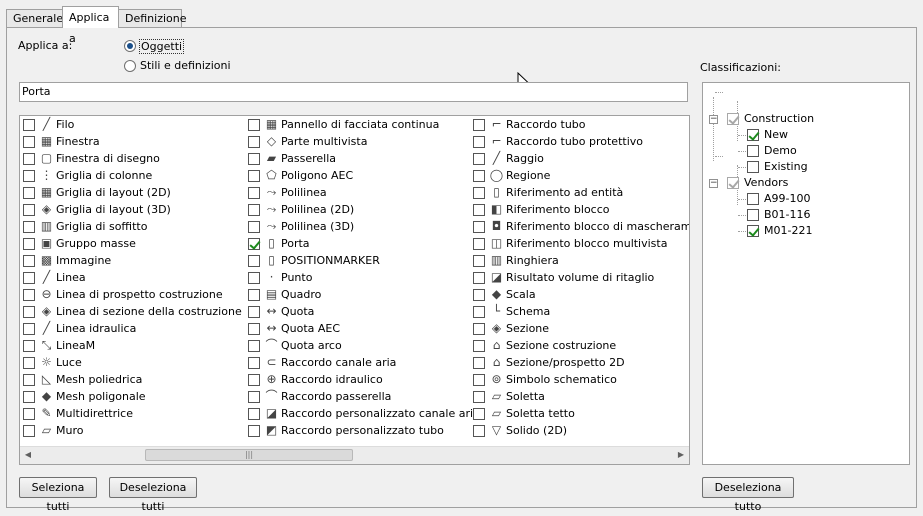 The height and width of the screenshot is (516, 923). Describe the element at coordinates (681, 455) in the screenshot. I see `scroll-right-icon: ▶` at that location.